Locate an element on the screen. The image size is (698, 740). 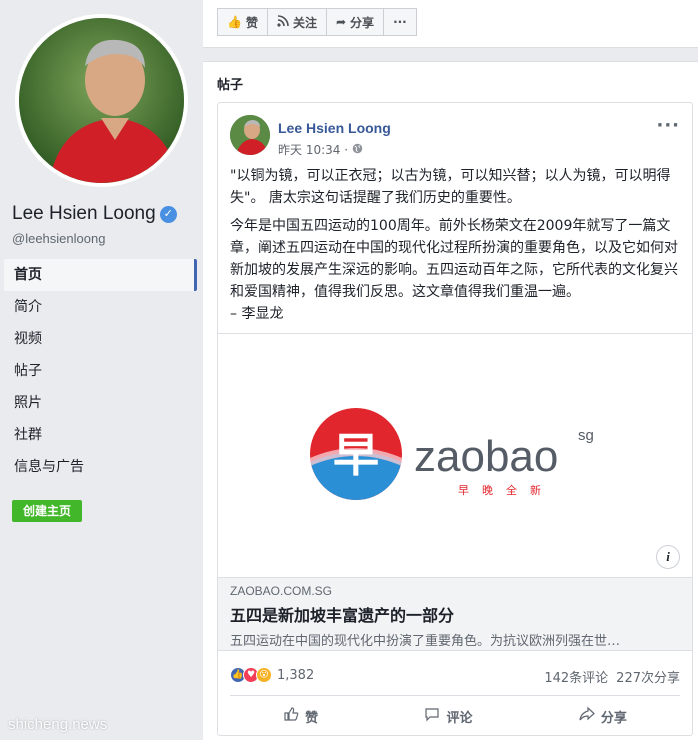
like-label: 赞 is located at coordinates (312, 718).